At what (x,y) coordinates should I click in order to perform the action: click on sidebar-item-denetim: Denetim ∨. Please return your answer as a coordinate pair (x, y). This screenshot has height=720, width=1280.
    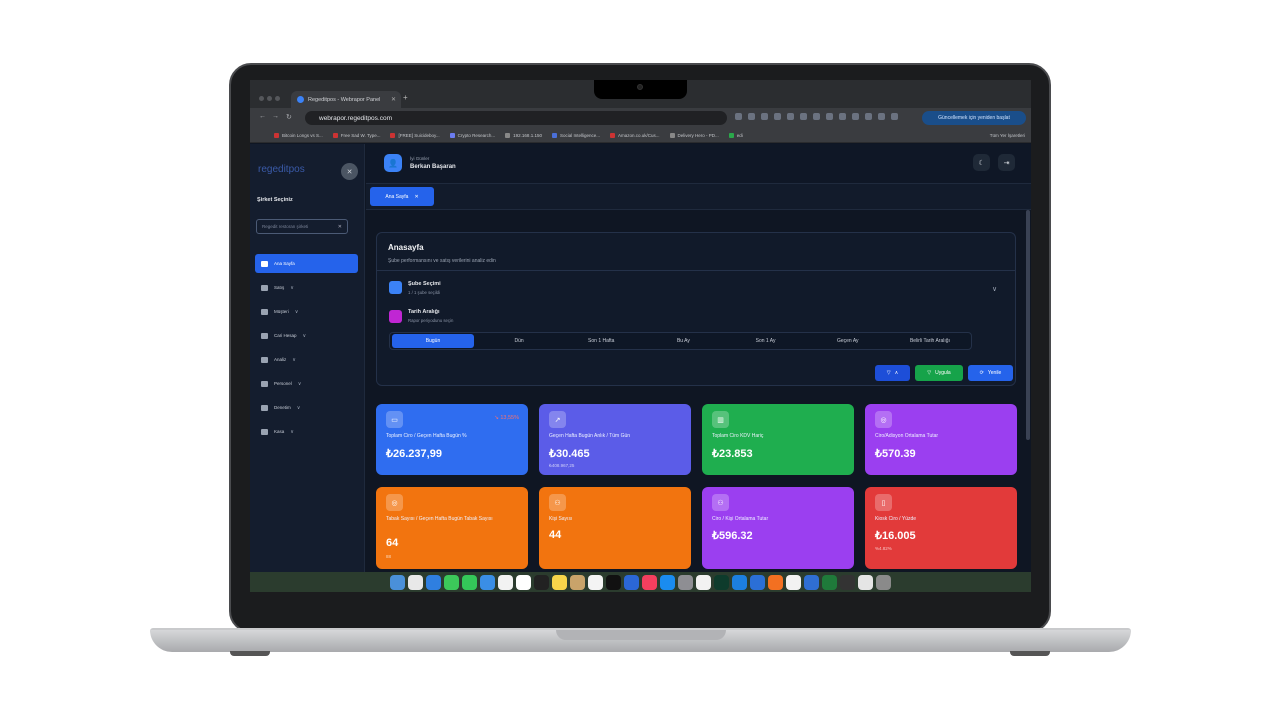
    Looking at the image, I should click on (306, 407).